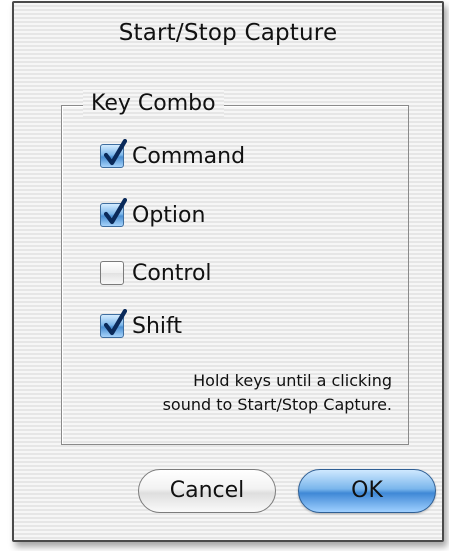 The height and width of the screenshot is (551, 449). I want to click on shift-label: Shift, so click(157, 326).